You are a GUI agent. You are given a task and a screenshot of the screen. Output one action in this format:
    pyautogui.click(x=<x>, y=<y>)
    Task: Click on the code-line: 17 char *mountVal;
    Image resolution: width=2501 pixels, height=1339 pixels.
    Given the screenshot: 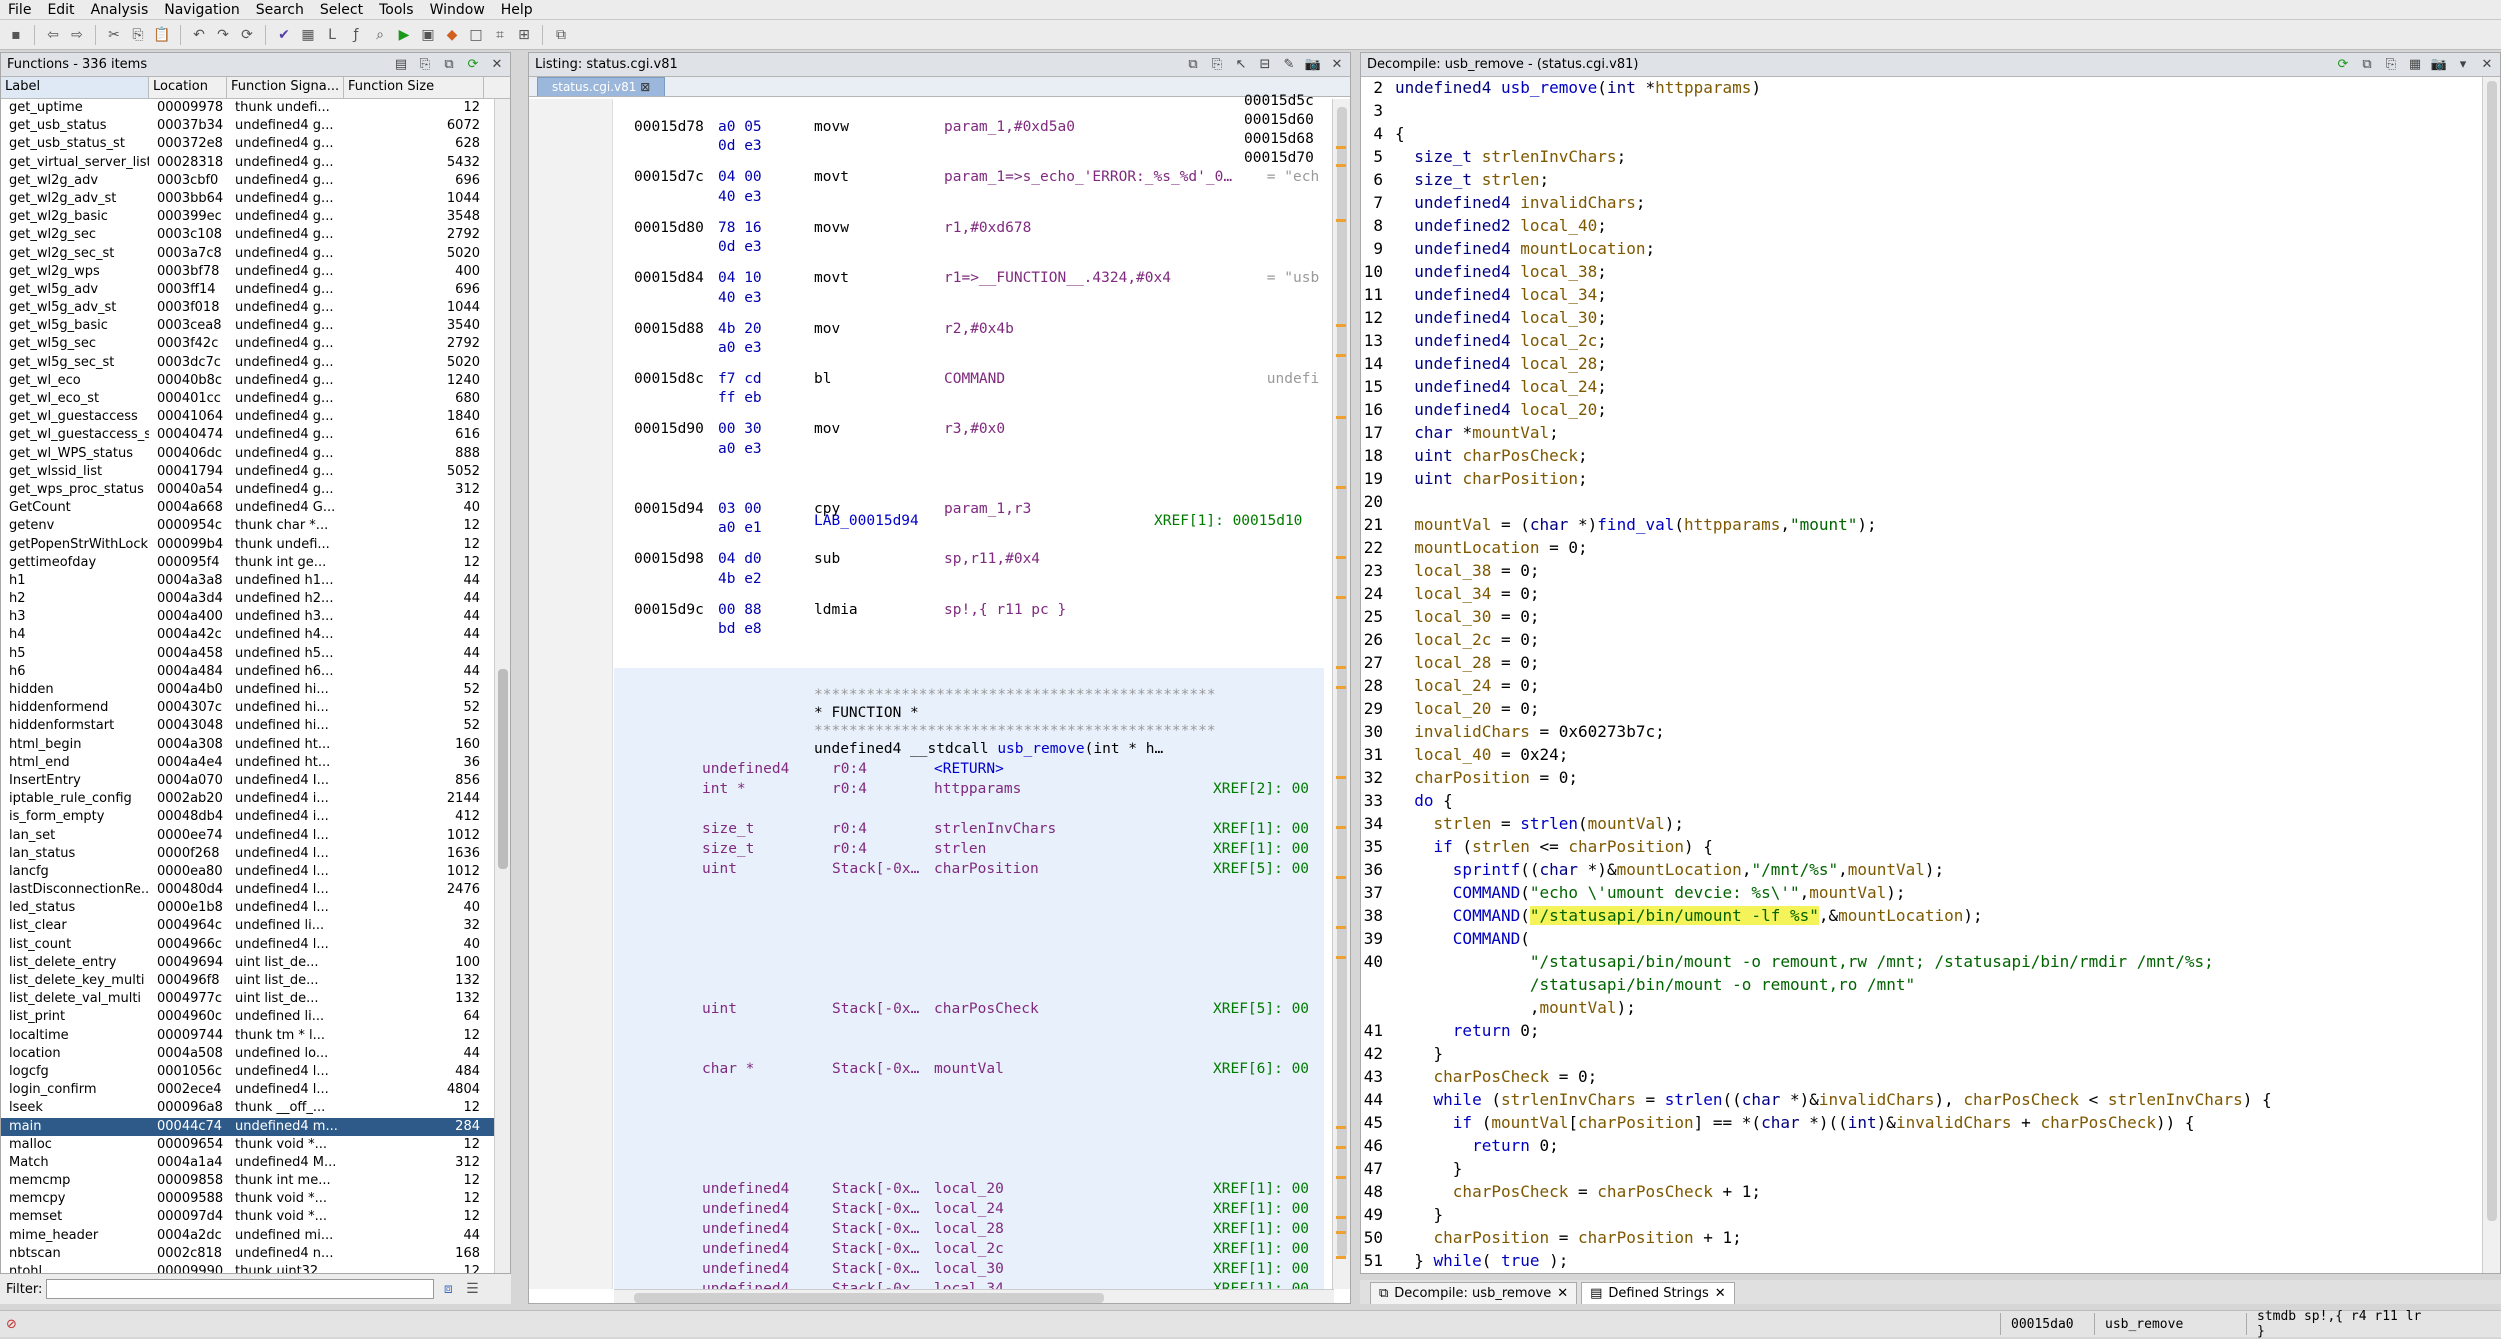 What is the action you would take?
    pyautogui.click(x=1921, y=433)
    